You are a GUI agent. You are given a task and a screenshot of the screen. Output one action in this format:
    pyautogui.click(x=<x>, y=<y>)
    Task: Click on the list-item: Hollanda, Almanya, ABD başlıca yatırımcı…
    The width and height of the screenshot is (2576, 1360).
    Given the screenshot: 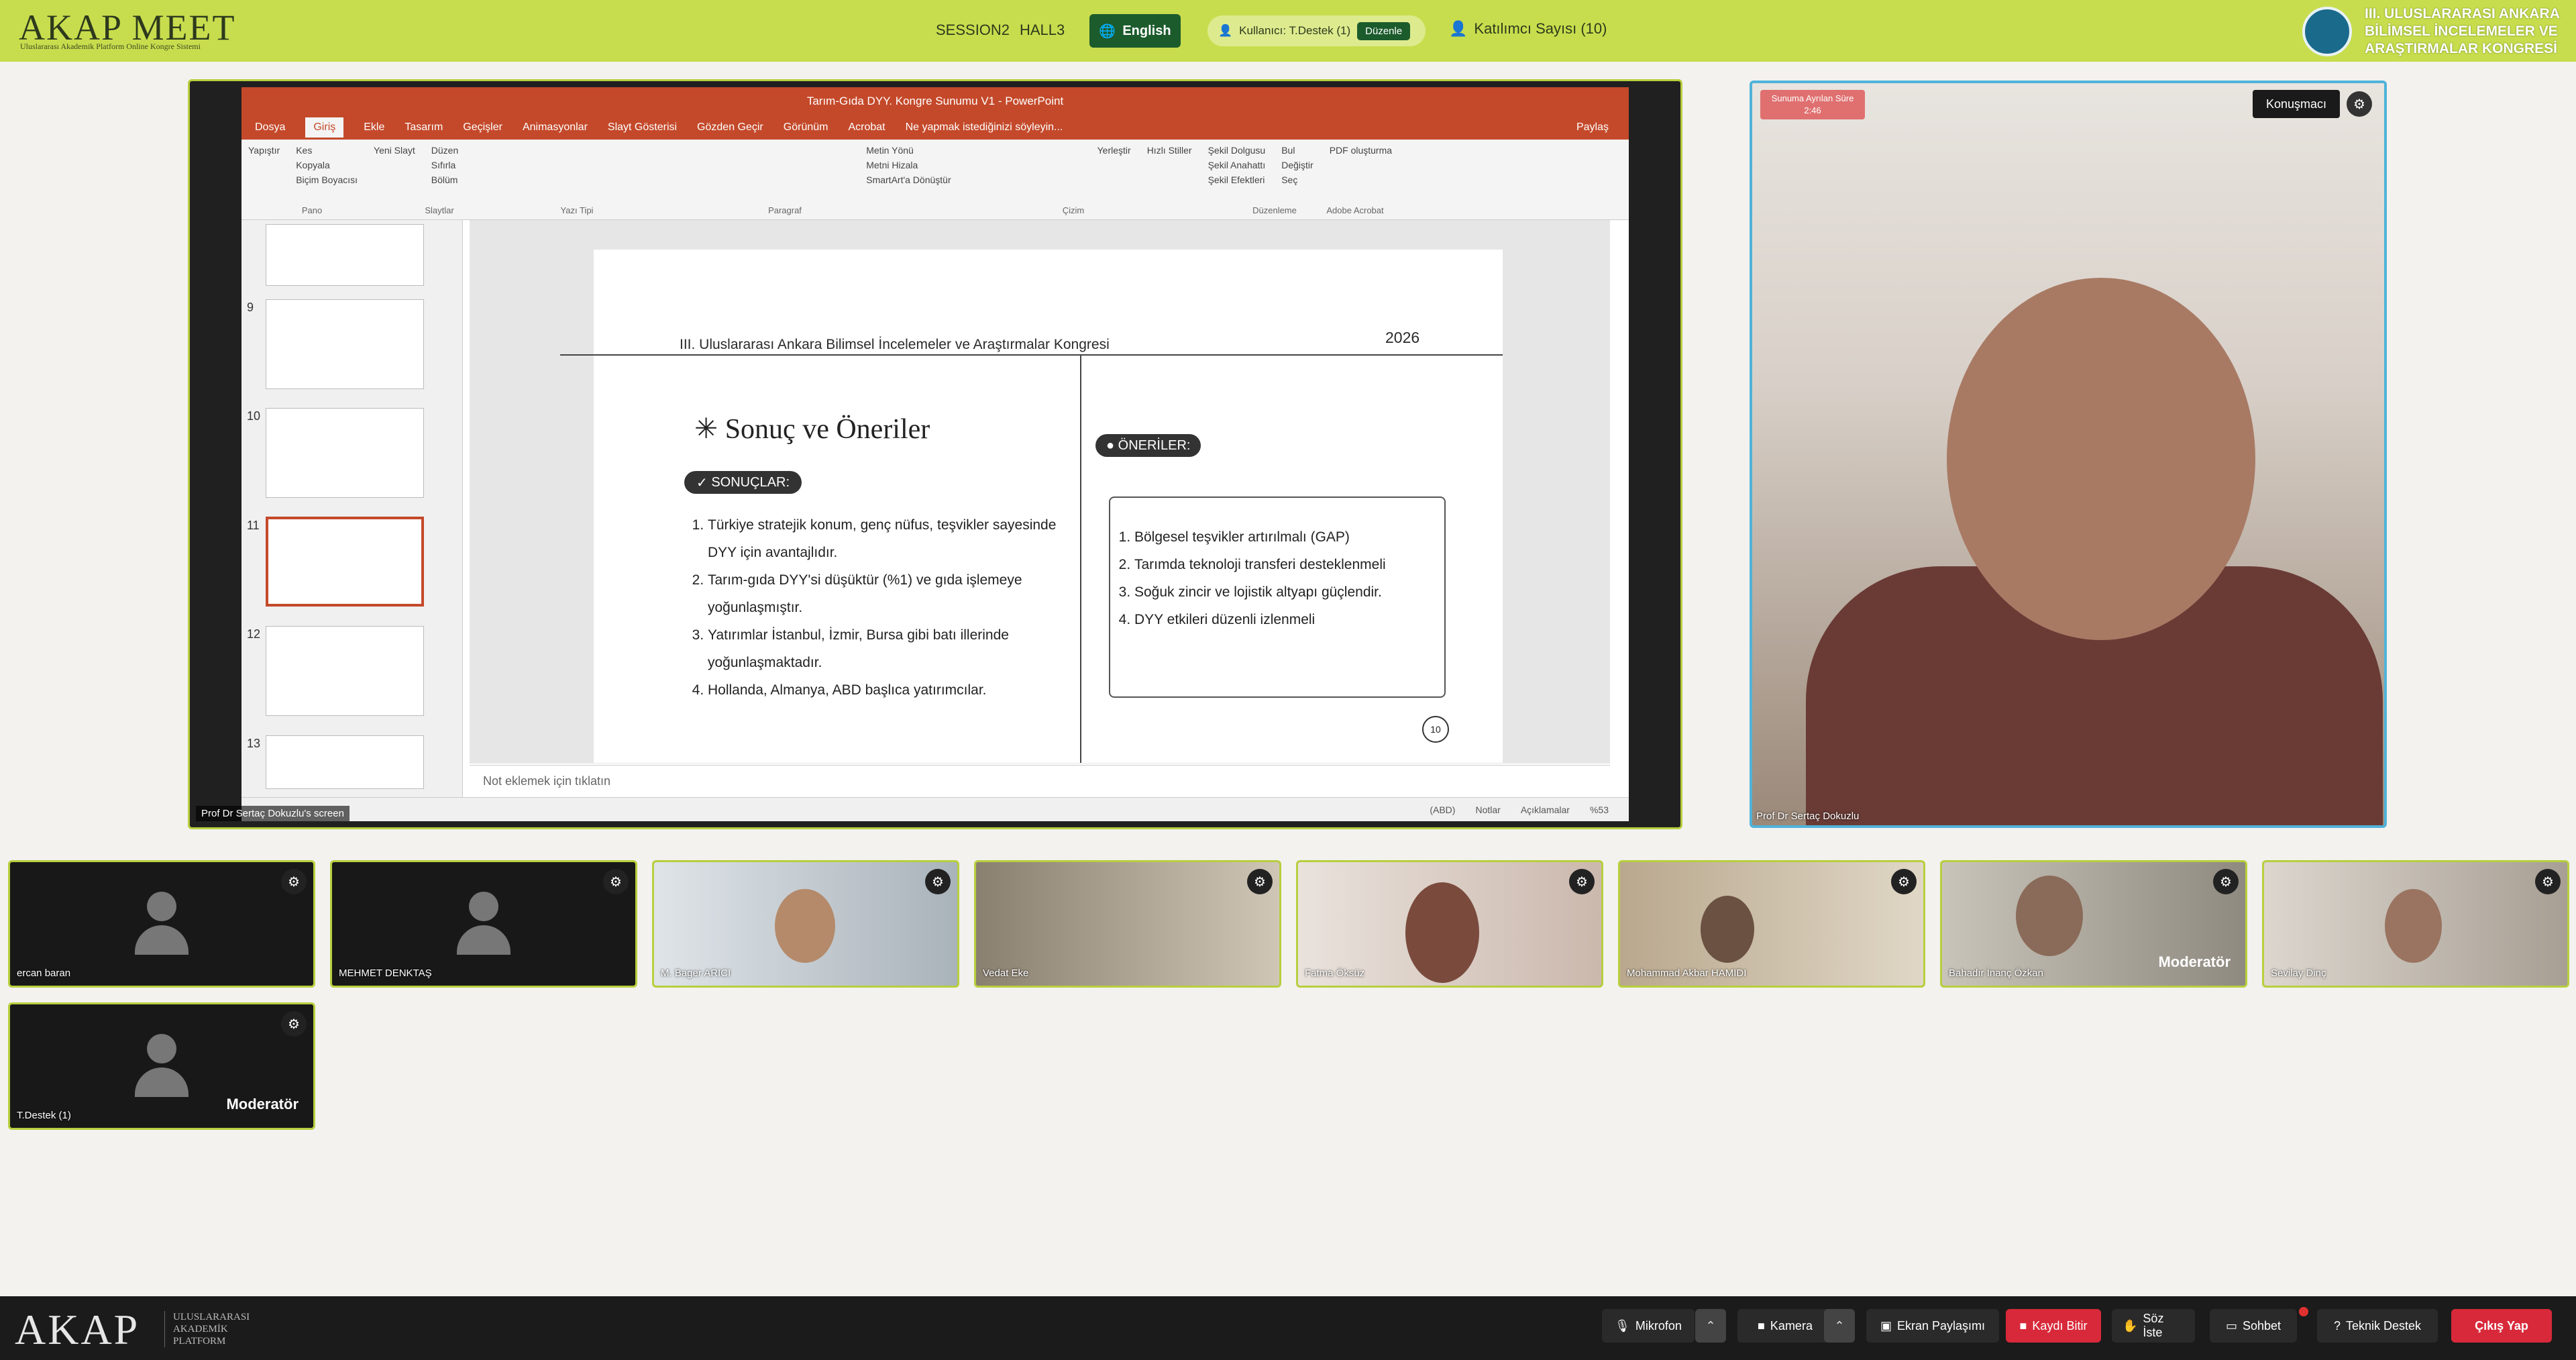 What is the action you would take?
    pyautogui.click(x=885, y=690)
    